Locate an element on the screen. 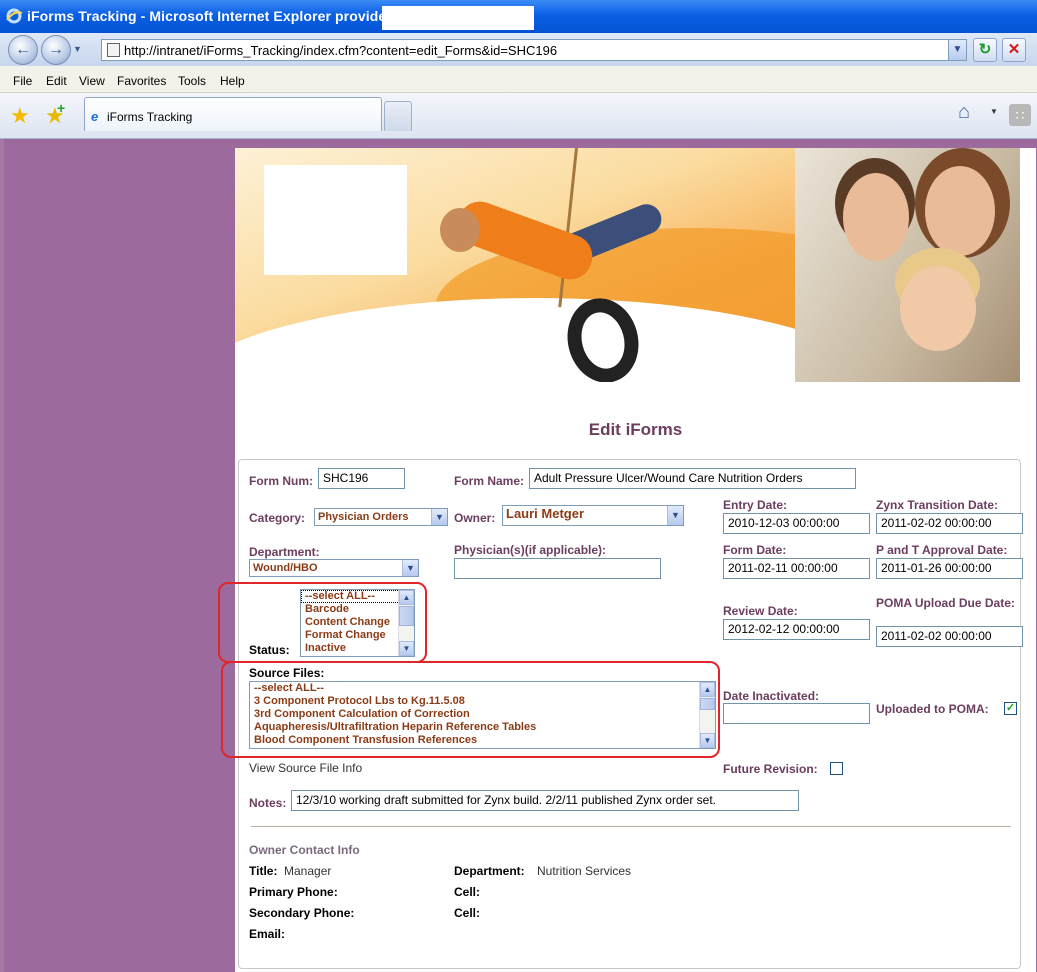 The width and height of the screenshot is (1037, 972). status-highlight-box is located at coordinates (322, 622).